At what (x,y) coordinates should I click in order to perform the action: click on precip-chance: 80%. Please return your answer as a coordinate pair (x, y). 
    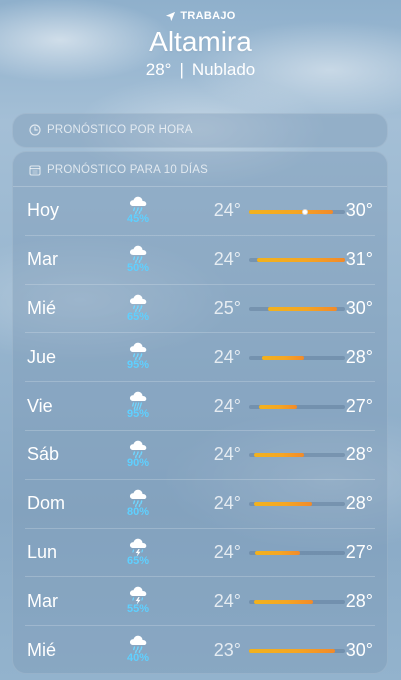
    Looking at the image, I should click on (138, 511).